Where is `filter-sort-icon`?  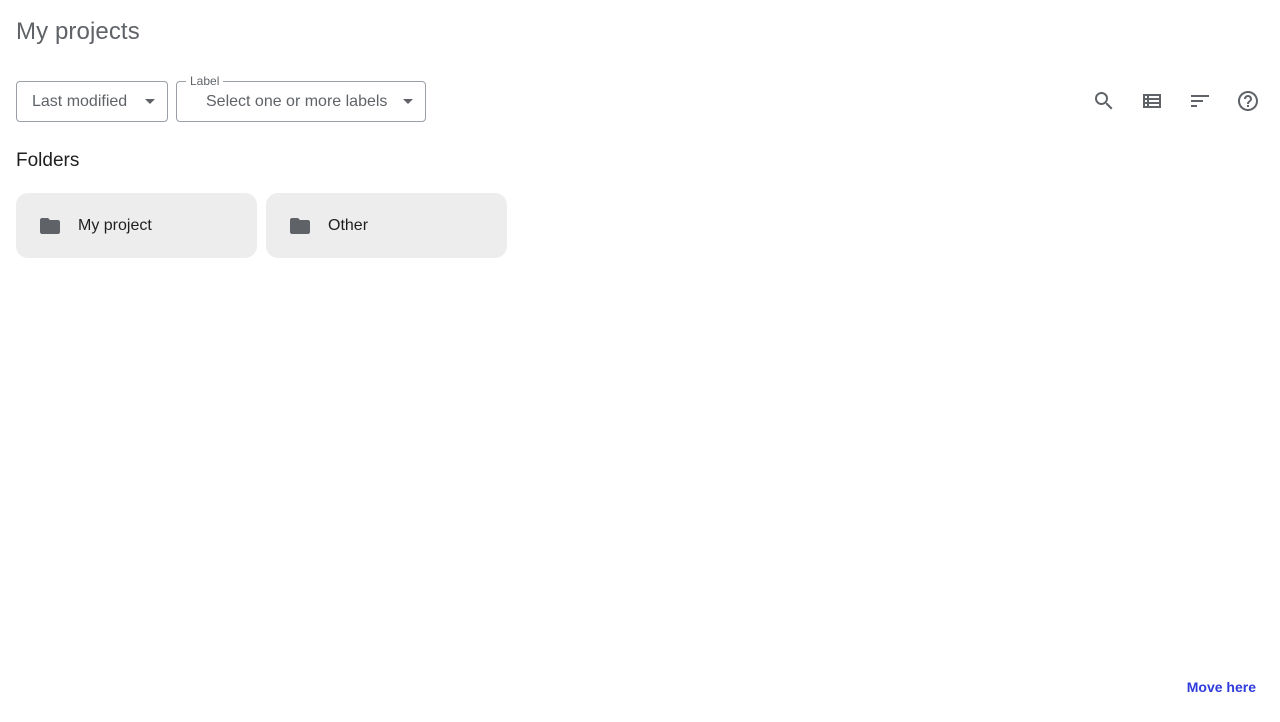 filter-sort-icon is located at coordinates (1200, 101).